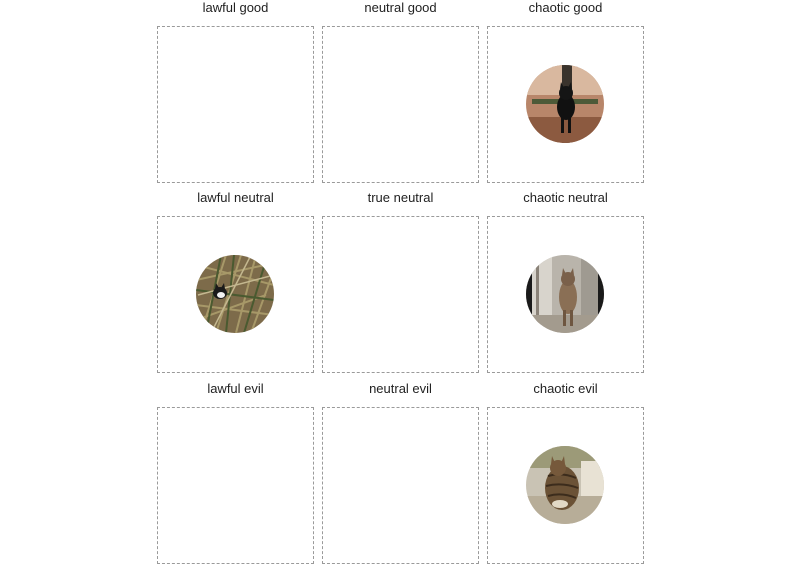 This screenshot has height=571, width=800. I want to click on drop-zone-chaotic-neutral, so click(565, 294).